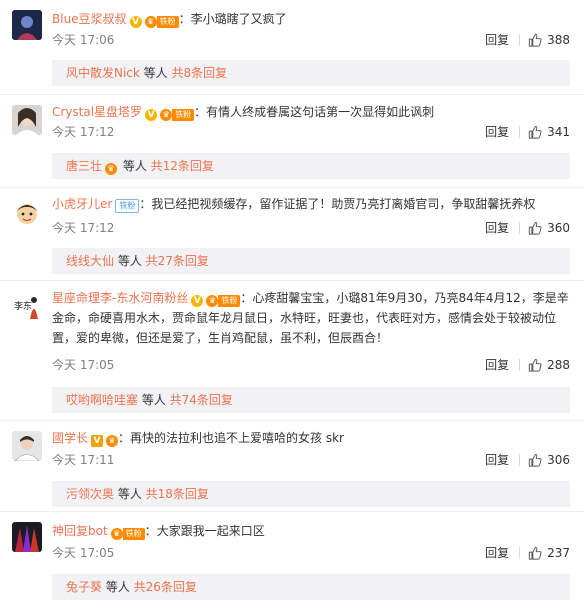 The image size is (584, 613). I want to click on comment-actions: 回复 360, so click(527, 228).